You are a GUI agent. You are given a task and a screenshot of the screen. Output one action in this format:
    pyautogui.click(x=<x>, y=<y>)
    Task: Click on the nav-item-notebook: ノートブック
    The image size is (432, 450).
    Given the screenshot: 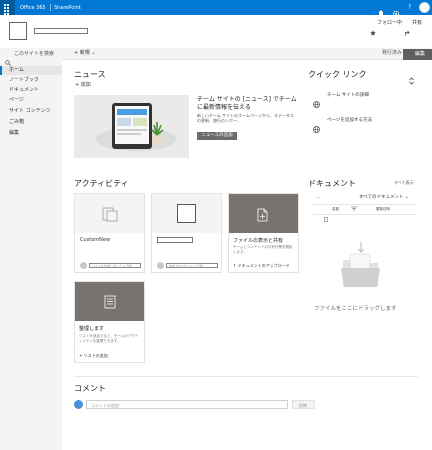 What is the action you would take?
    pyautogui.click(x=24, y=80)
    